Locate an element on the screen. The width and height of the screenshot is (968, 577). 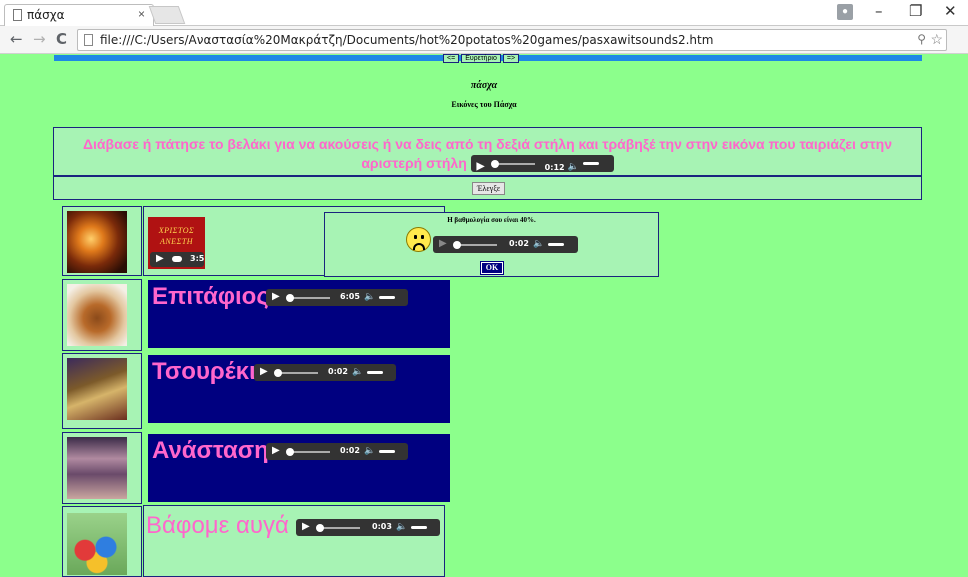
candle-fire-image is located at coordinates (97, 242).